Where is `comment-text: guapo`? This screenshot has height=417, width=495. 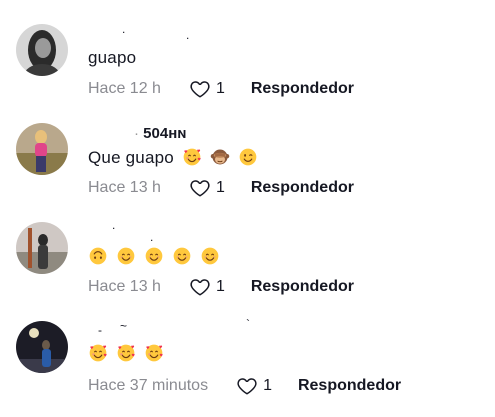
comment-text: guapo is located at coordinates (112, 57).